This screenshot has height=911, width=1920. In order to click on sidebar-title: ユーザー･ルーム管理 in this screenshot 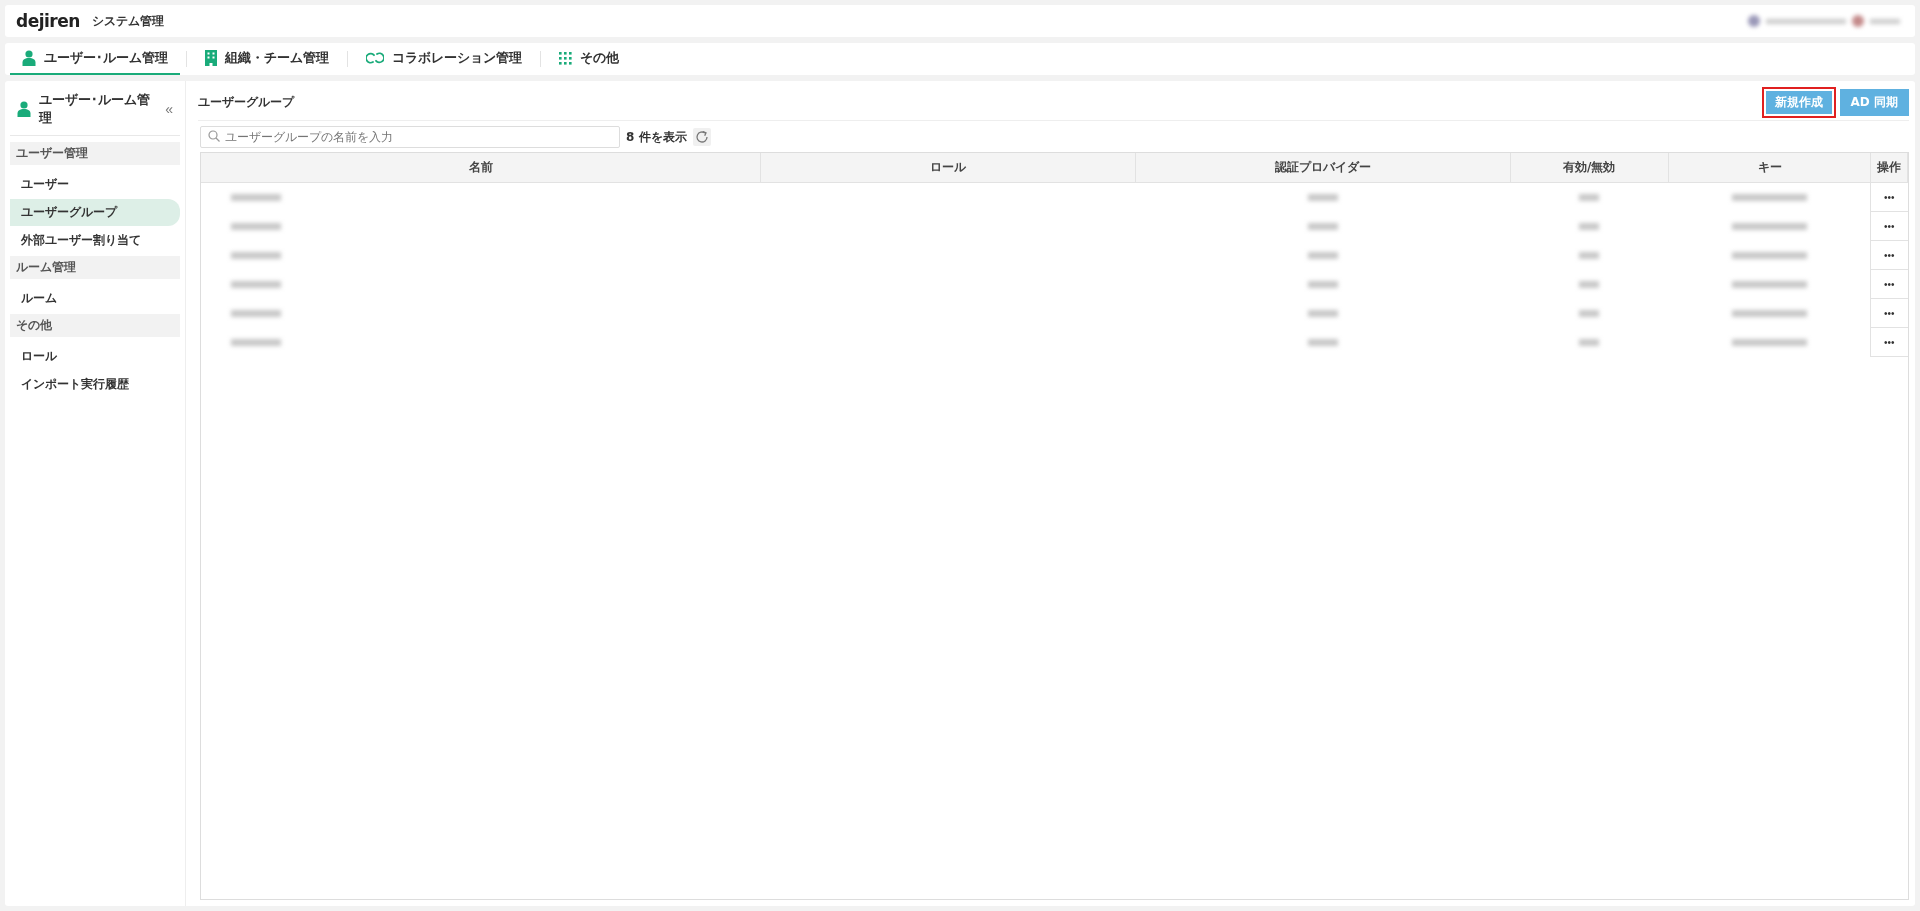, I will do `click(95, 109)`.